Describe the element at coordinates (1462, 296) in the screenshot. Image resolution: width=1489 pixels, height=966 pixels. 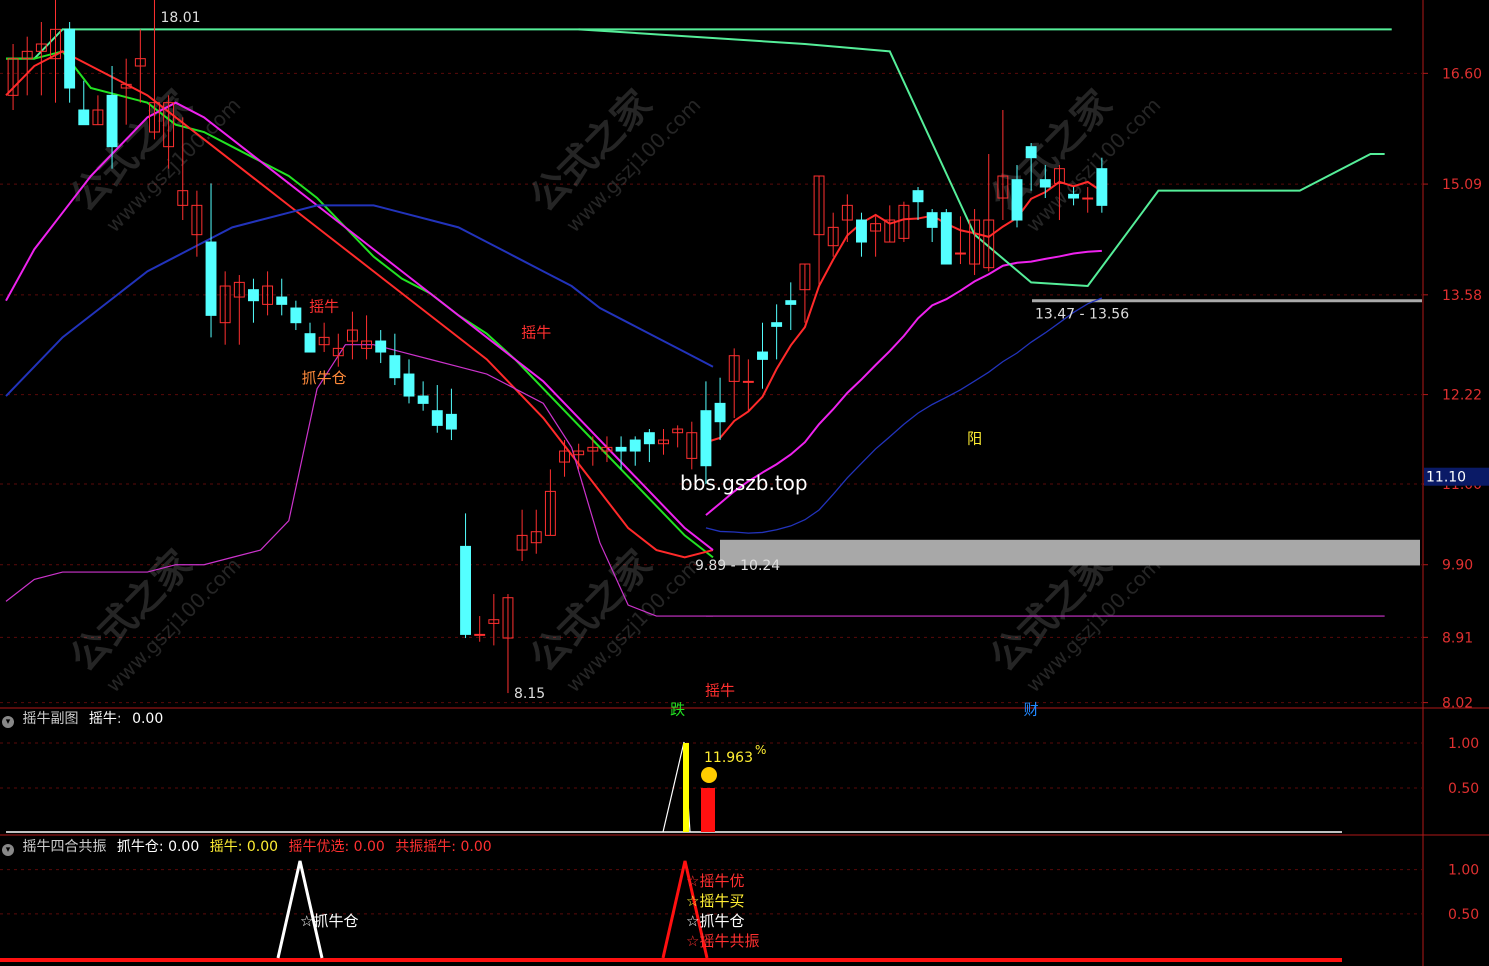
I see `price-tick-label: 13.58` at that location.